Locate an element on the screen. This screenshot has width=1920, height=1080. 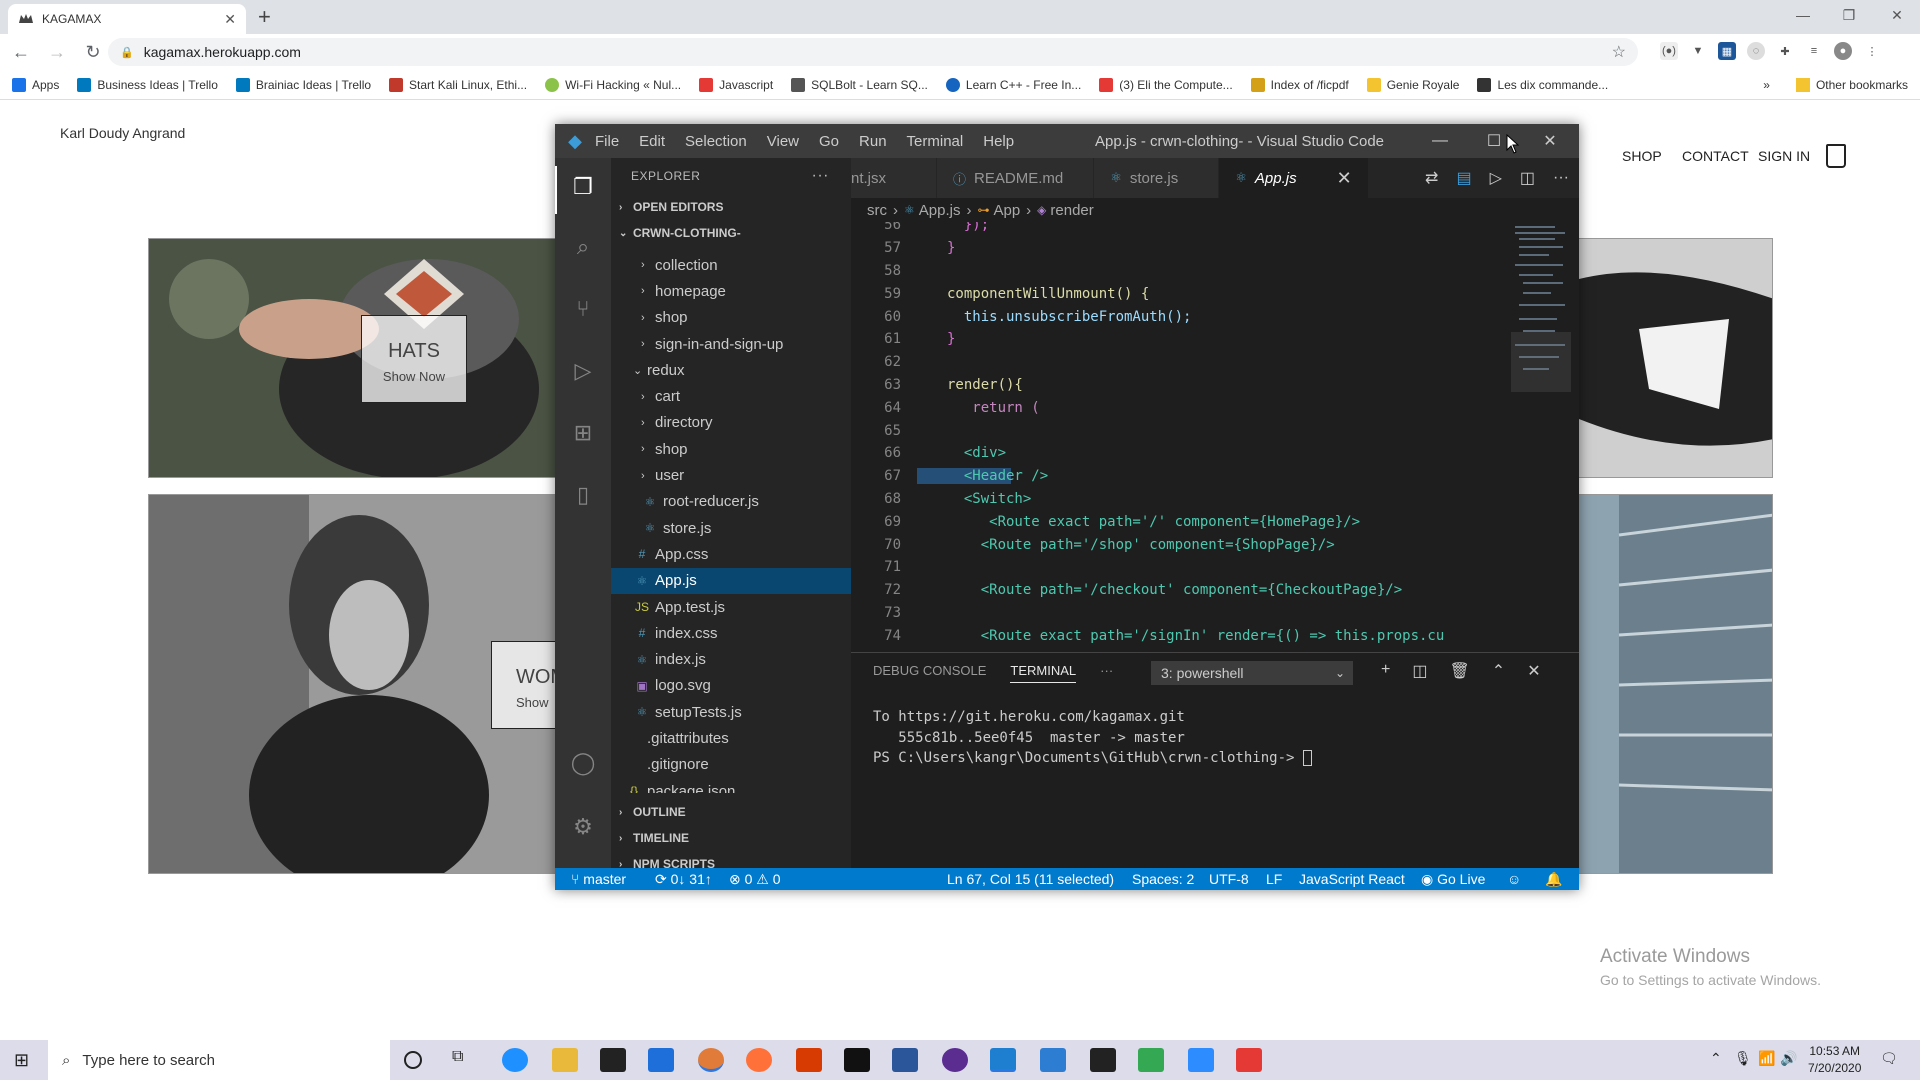
run-icon: ▷ is located at coordinates (1496, 178).